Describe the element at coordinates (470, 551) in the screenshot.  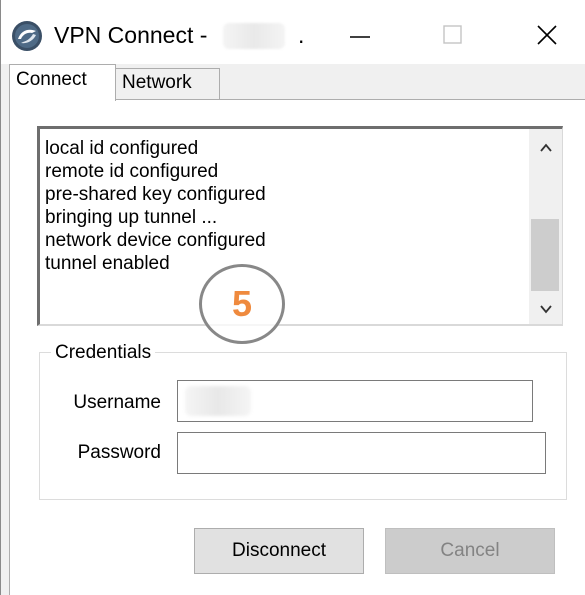
I see `cancel-button: Cancel` at that location.